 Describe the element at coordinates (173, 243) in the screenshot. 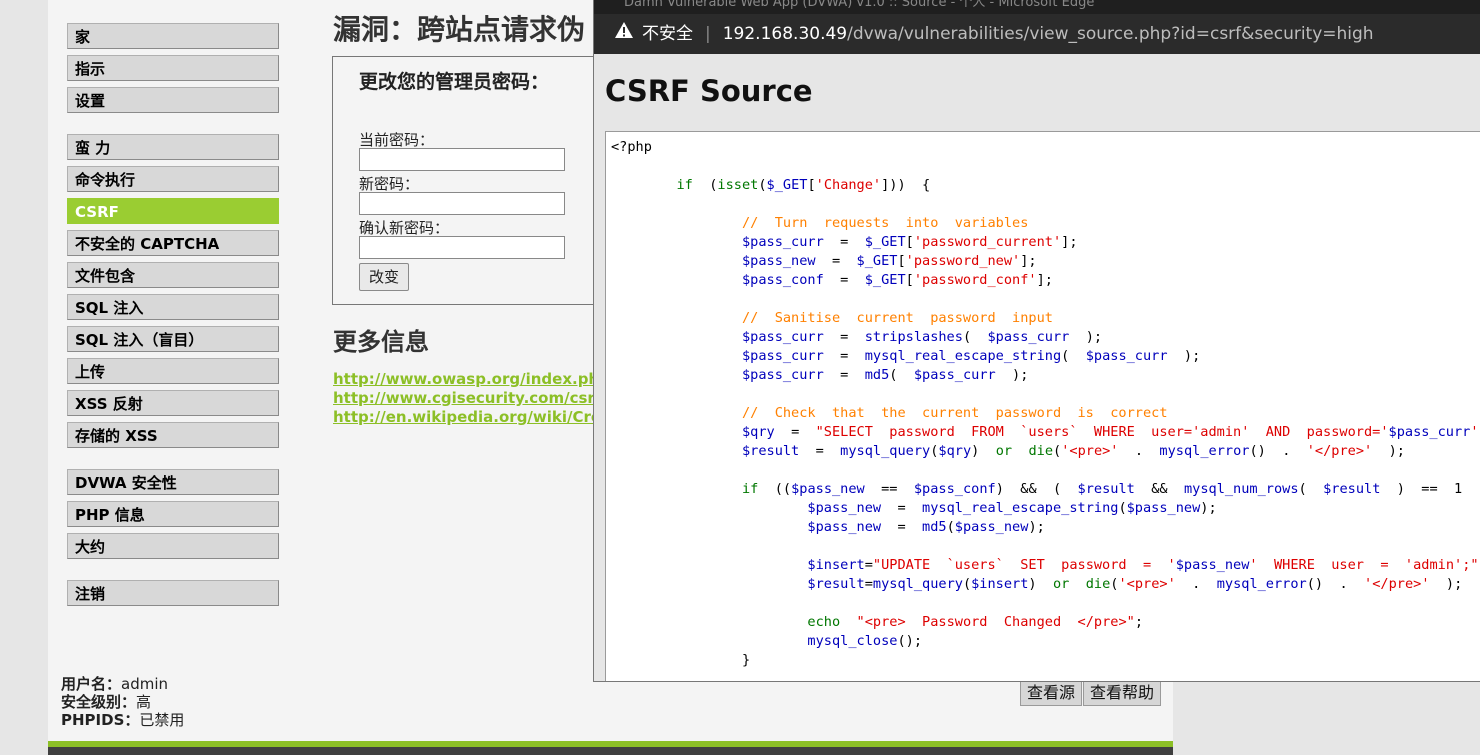

I see `menu-item-insecure-captcha: 不安全的 CAPTCHA` at that location.